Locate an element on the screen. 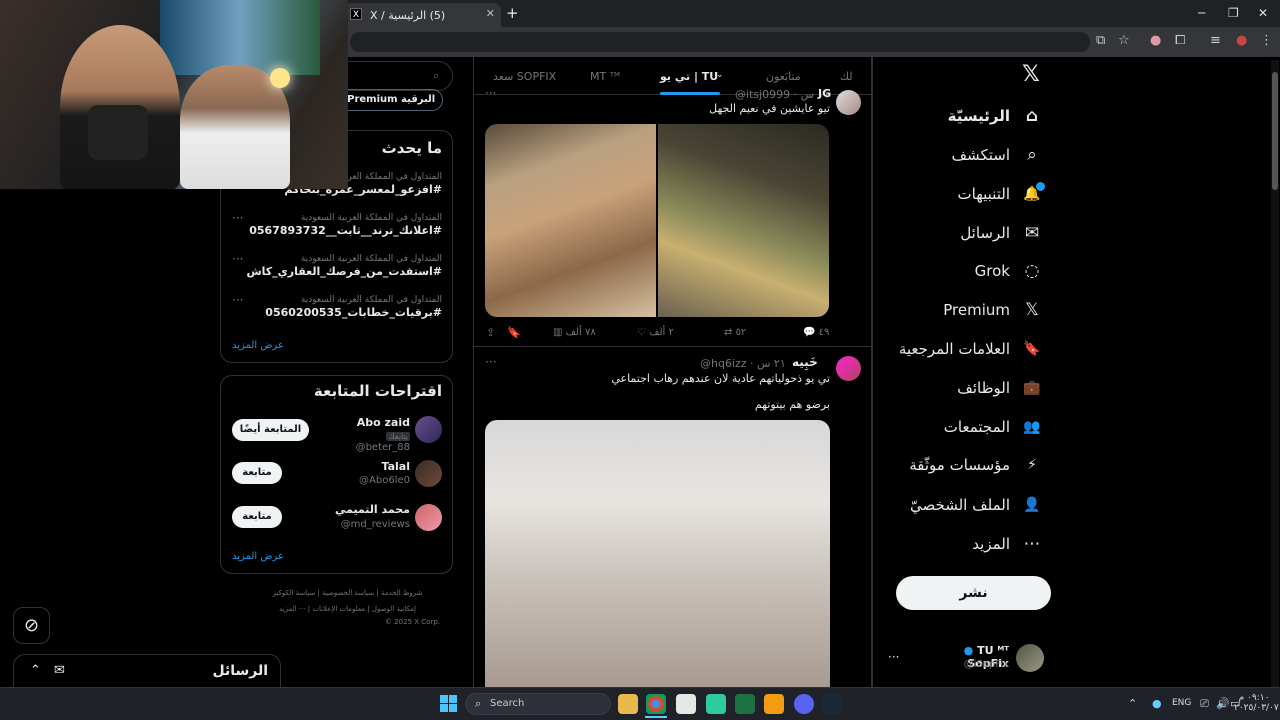 Image resolution: width=1280 pixels, height=720 pixels. reply-count: 💬 ٤٩ is located at coordinates (816, 332).